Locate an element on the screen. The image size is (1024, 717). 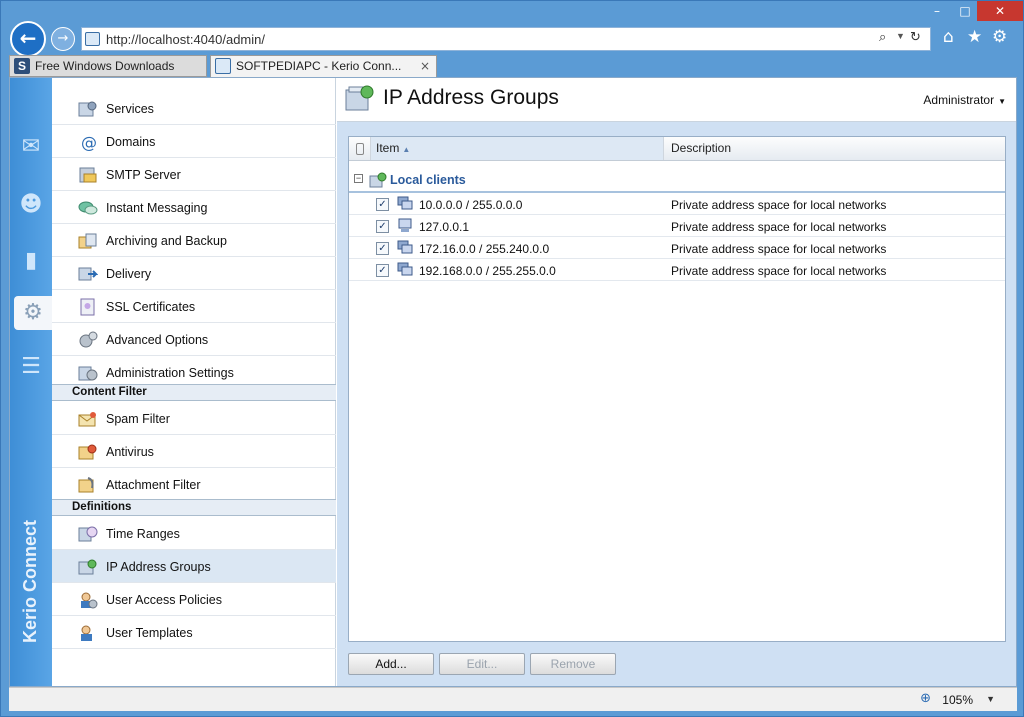
group-label: Local clients is located at coordinates (428, 180).